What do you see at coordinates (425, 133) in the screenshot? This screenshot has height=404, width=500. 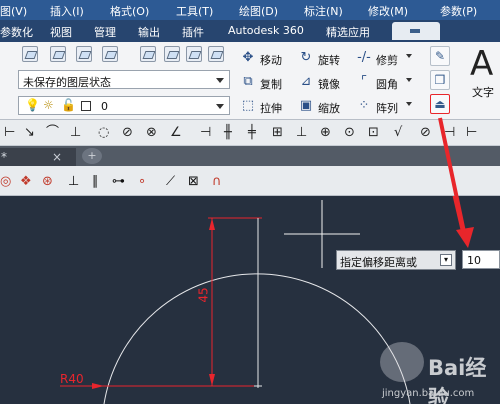 I see `edit-dim-icon: ⊘` at bounding box center [425, 133].